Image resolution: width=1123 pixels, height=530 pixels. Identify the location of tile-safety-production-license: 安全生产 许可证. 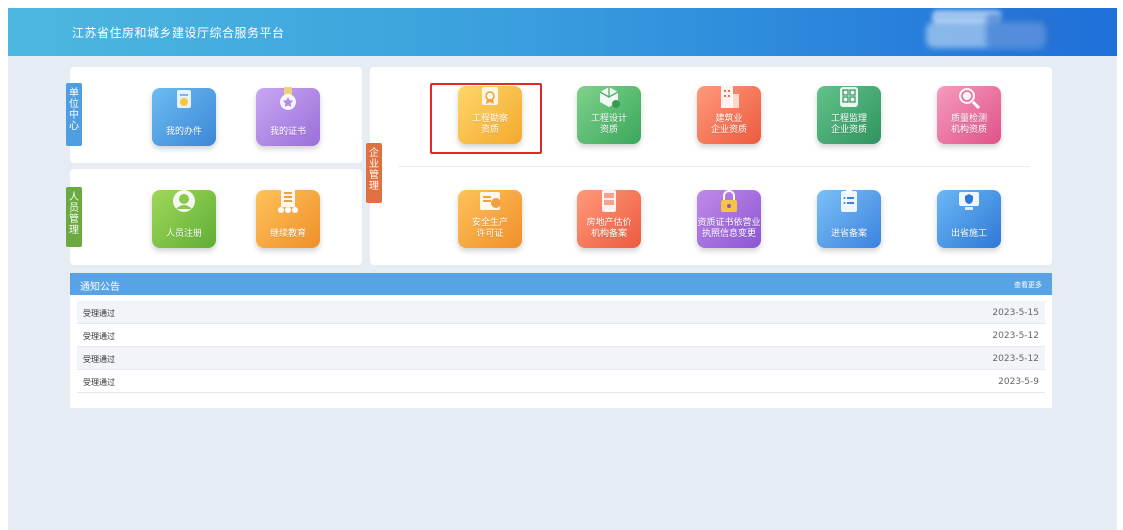
(490, 219).